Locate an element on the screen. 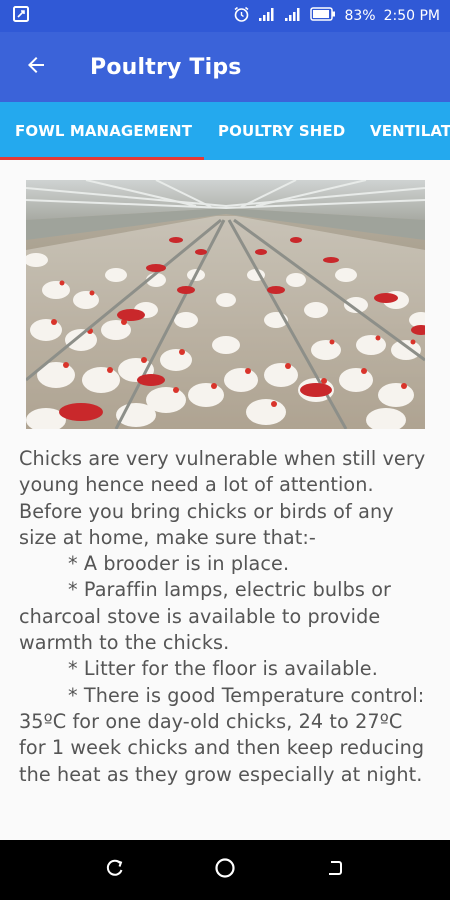 The width and height of the screenshot is (450, 900). recent-apps-icon is located at coordinates (115, 870).